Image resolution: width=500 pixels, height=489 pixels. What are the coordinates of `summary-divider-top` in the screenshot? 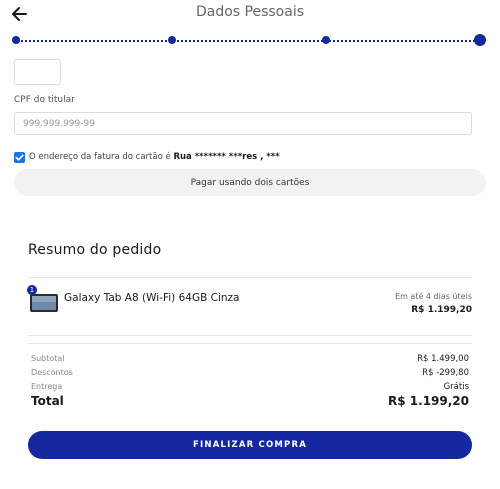 It's located at (250, 277).